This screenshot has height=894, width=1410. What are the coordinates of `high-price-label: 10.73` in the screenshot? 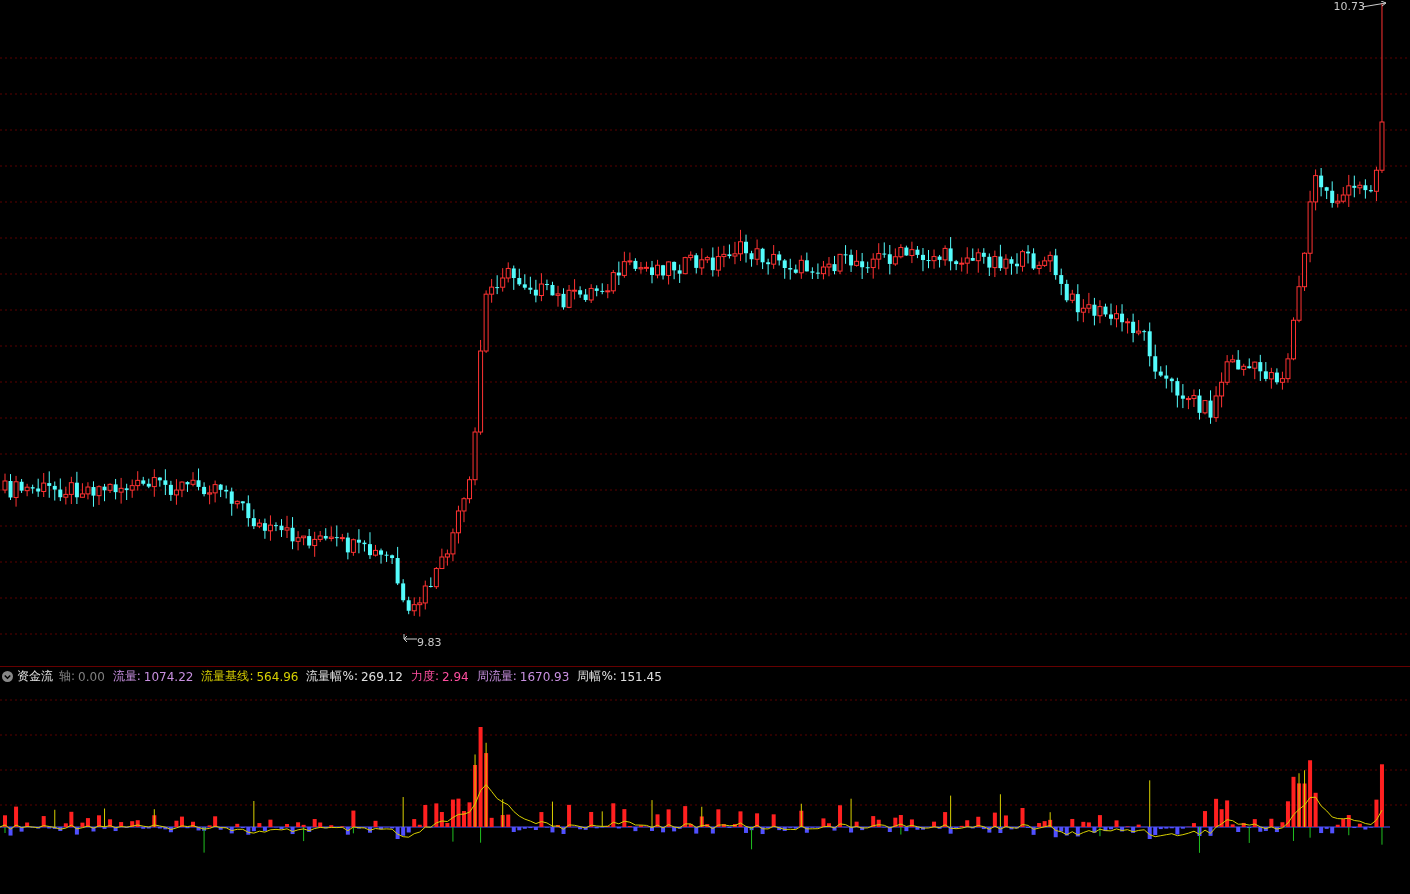 It's located at (1349, 7).